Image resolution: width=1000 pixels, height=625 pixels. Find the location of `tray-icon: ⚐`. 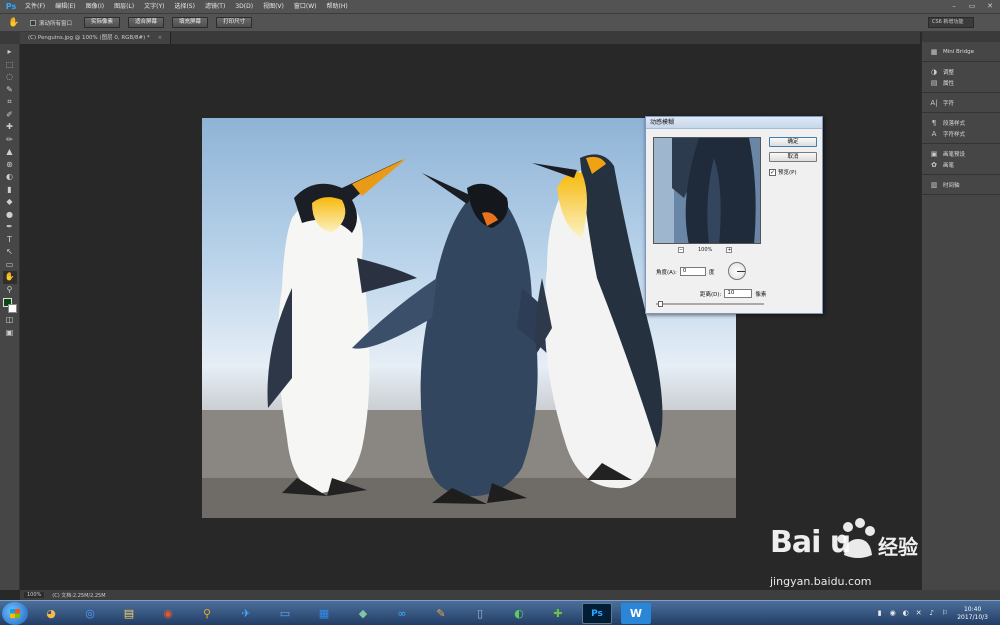

tray-icon: ⚐ is located at coordinates (944, 613).